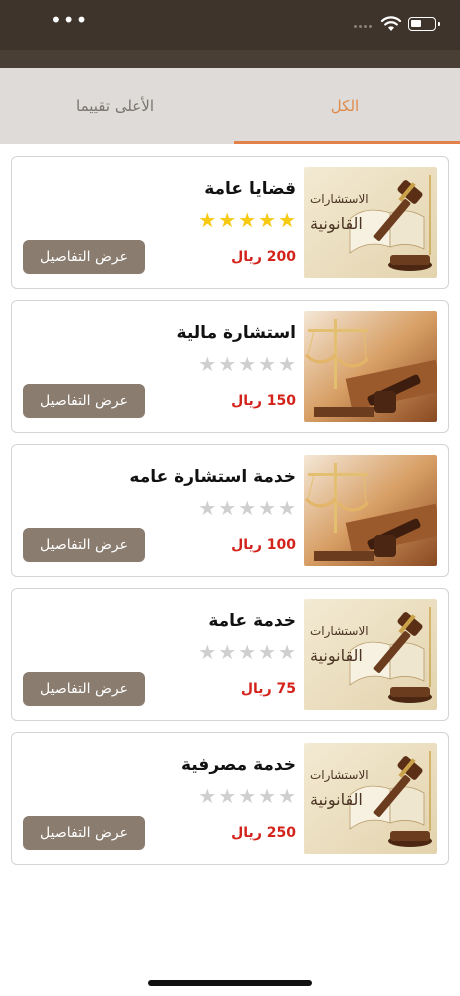  I want to click on service-title: خدمة استشارة عامه, so click(212, 477).